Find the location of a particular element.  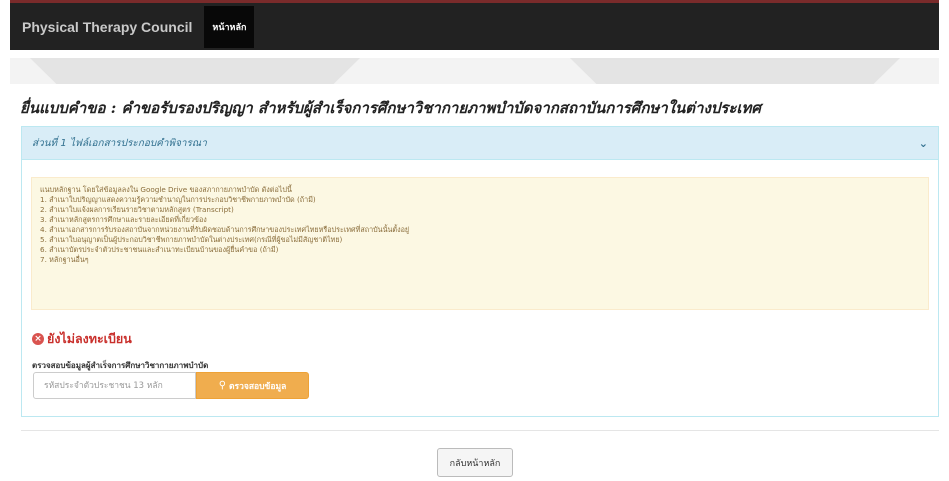

chevron-down-icon: ⌄ is located at coordinates (923, 143).